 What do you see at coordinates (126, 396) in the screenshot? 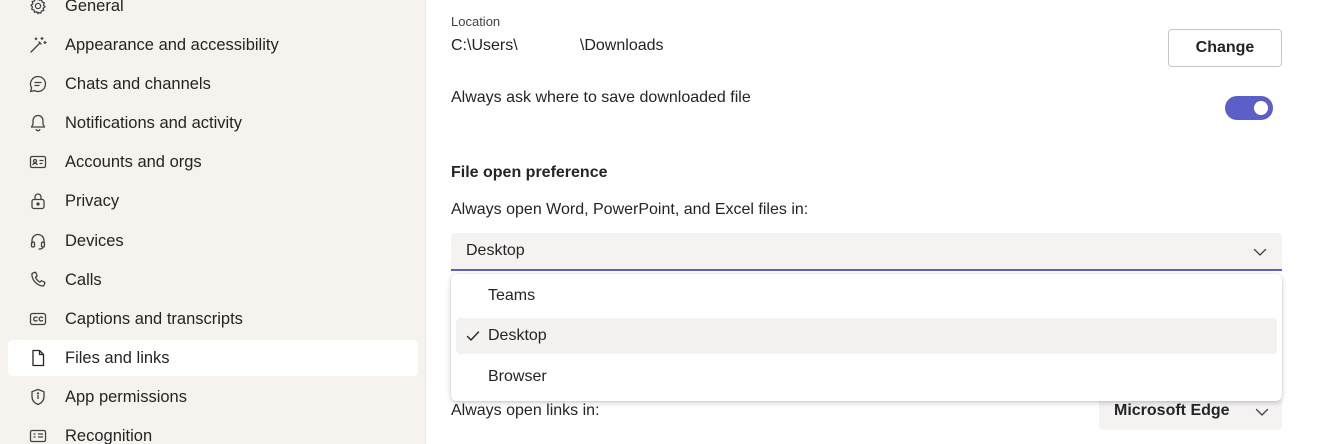
I see `sidebar-item-label: App permissions` at bounding box center [126, 396].